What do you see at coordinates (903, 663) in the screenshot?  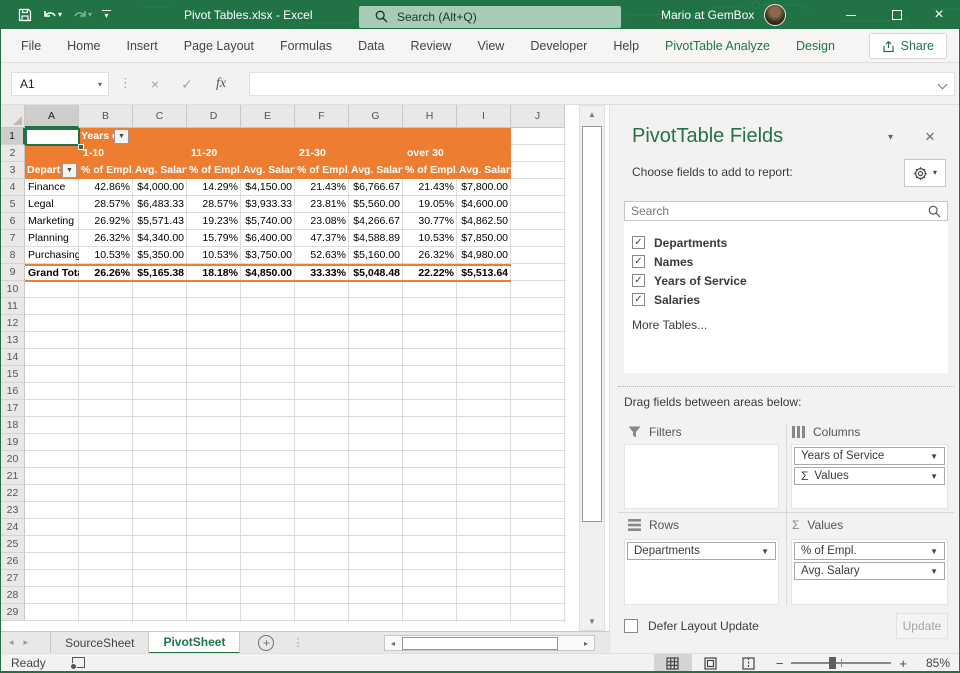 I see `zoom-in-icon: +` at bounding box center [903, 663].